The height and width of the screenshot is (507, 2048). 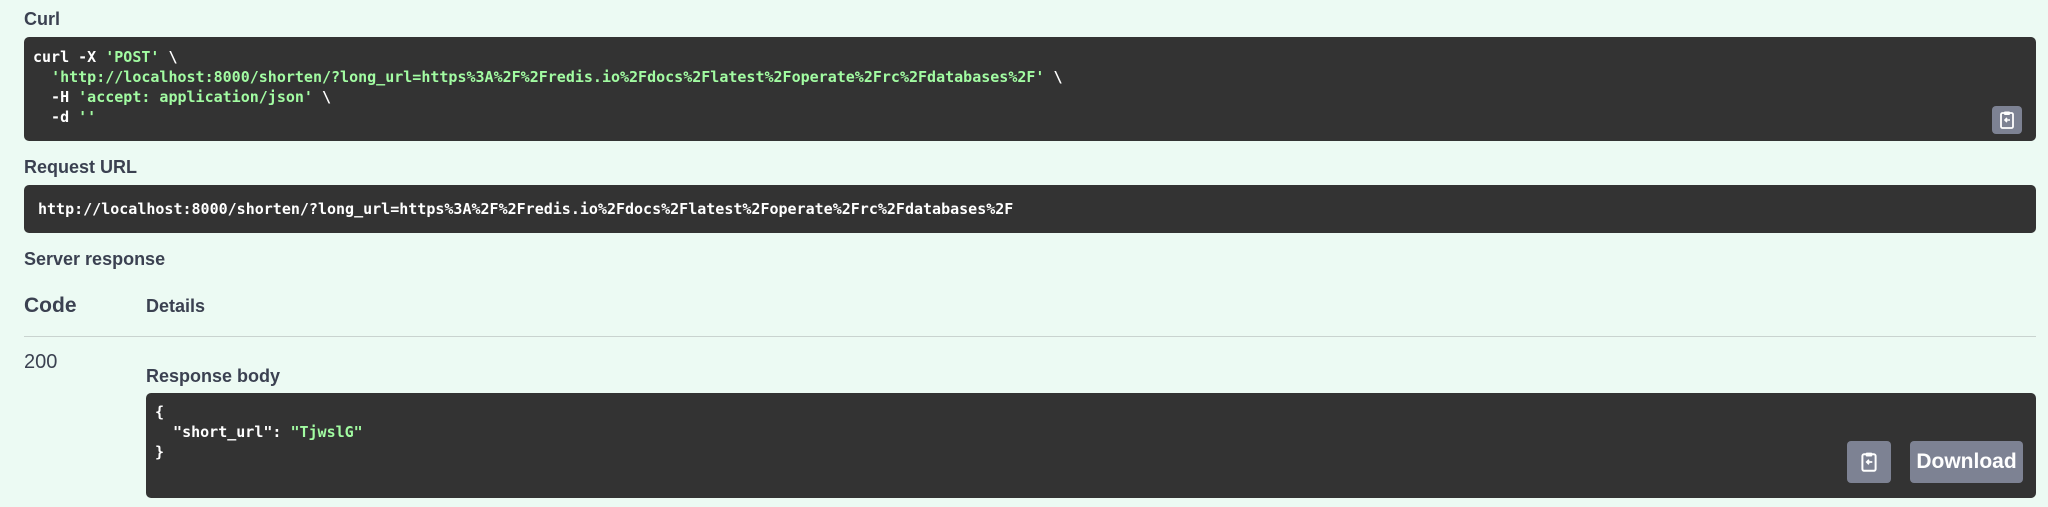 I want to click on curl-line-4: -d '', so click(x=65, y=117).